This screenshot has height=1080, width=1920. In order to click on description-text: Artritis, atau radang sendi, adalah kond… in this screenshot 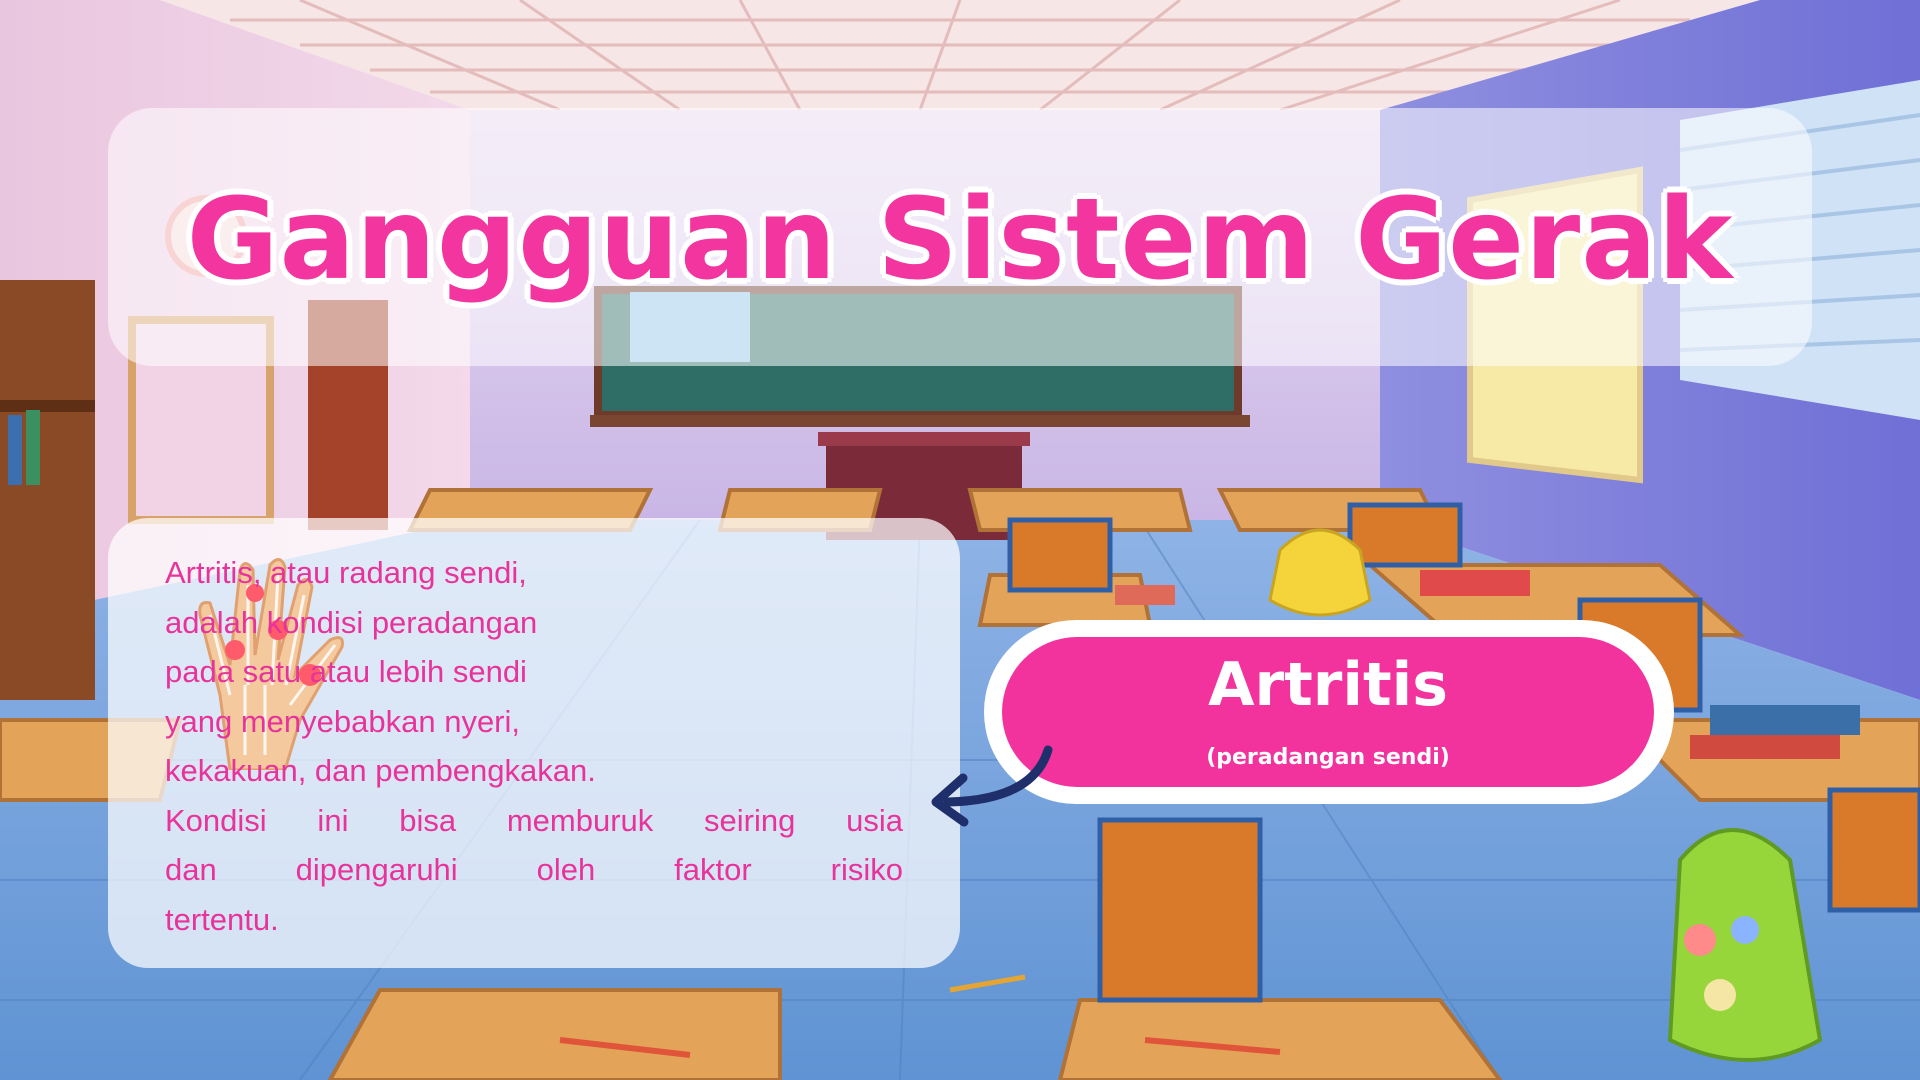, I will do `click(534, 746)`.